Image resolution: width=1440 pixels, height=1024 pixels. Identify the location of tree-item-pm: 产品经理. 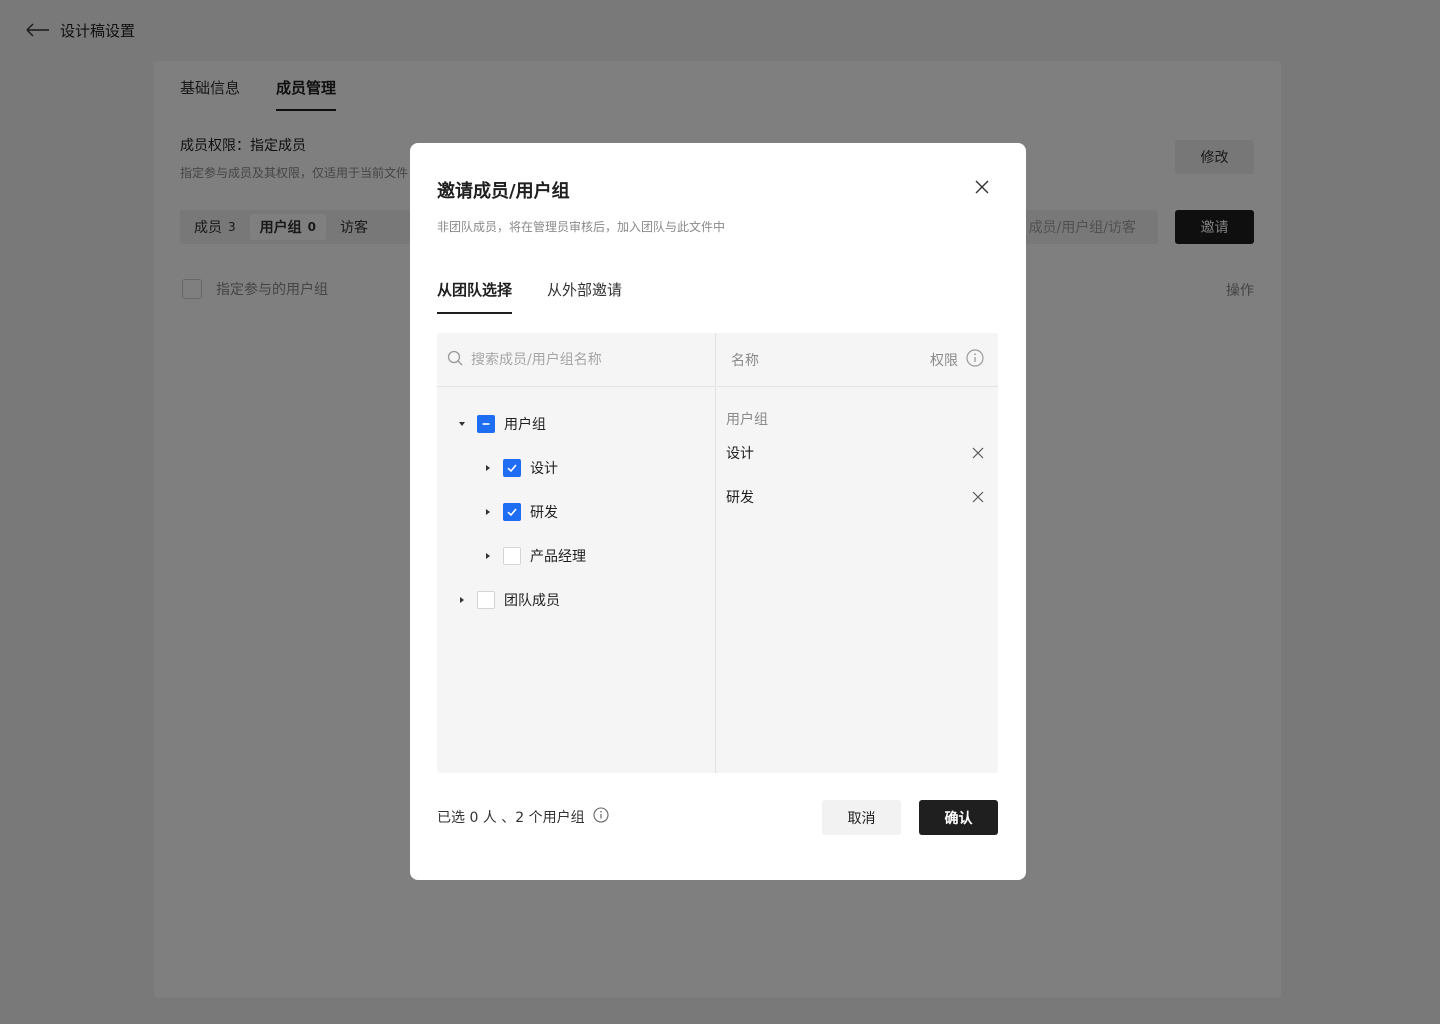
(576, 556).